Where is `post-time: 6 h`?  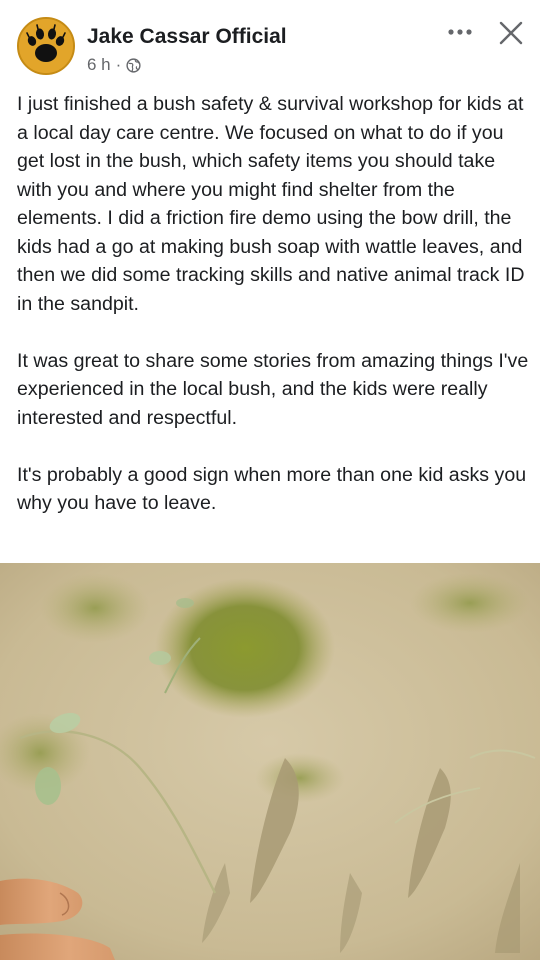 post-time: 6 h is located at coordinates (99, 65).